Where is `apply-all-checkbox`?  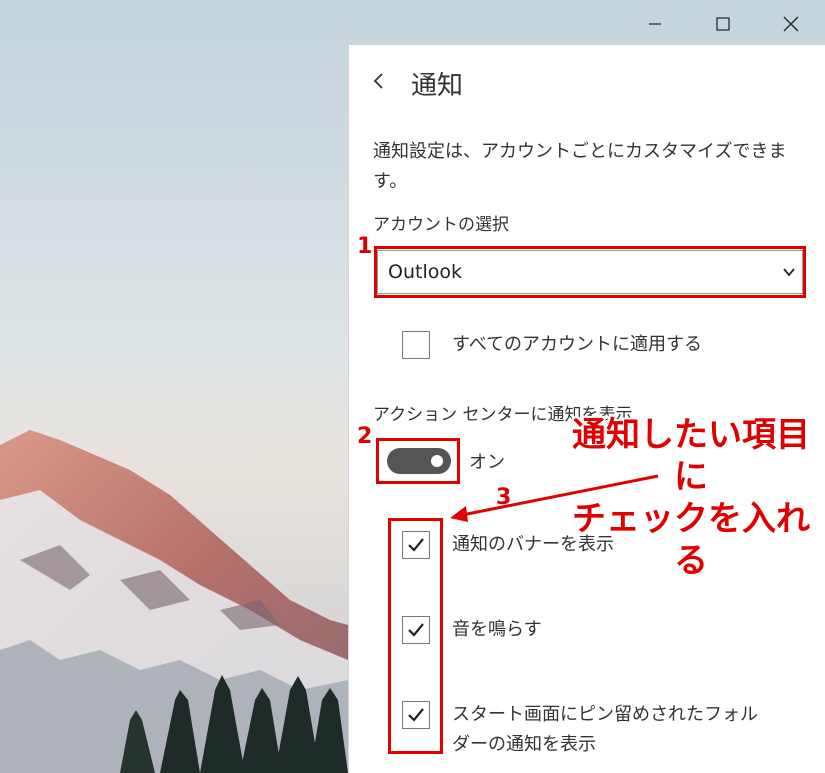 apply-all-checkbox is located at coordinates (416, 345).